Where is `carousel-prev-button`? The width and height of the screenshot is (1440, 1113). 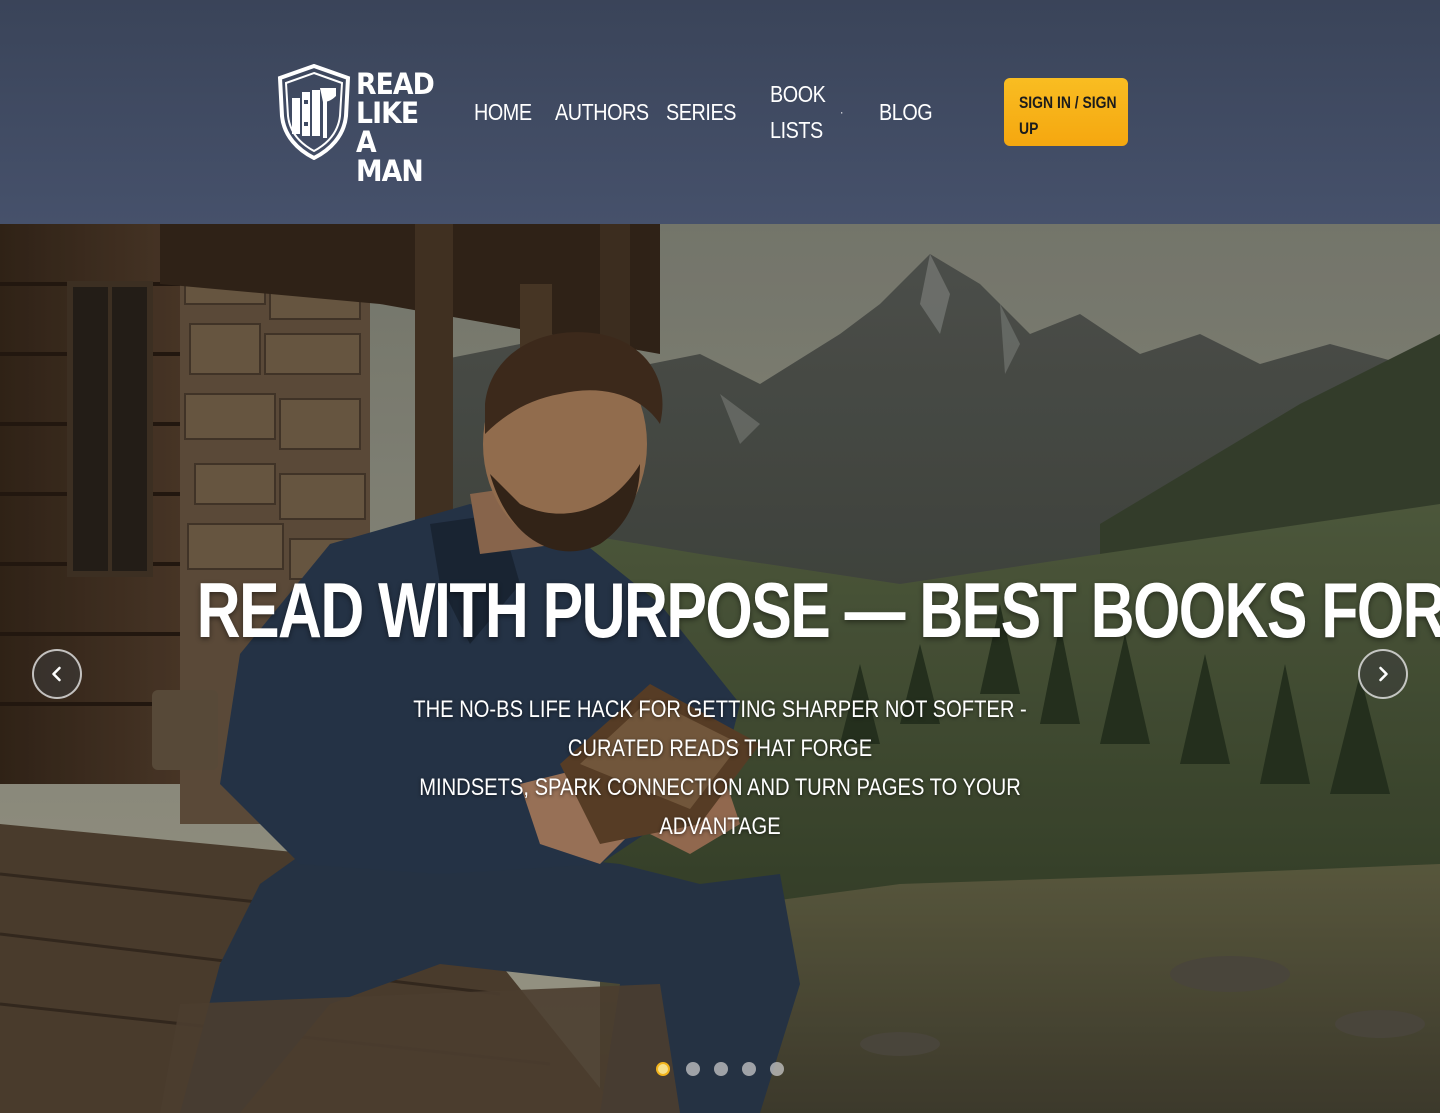
carousel-prev-button is located at coordinates (57, 674).